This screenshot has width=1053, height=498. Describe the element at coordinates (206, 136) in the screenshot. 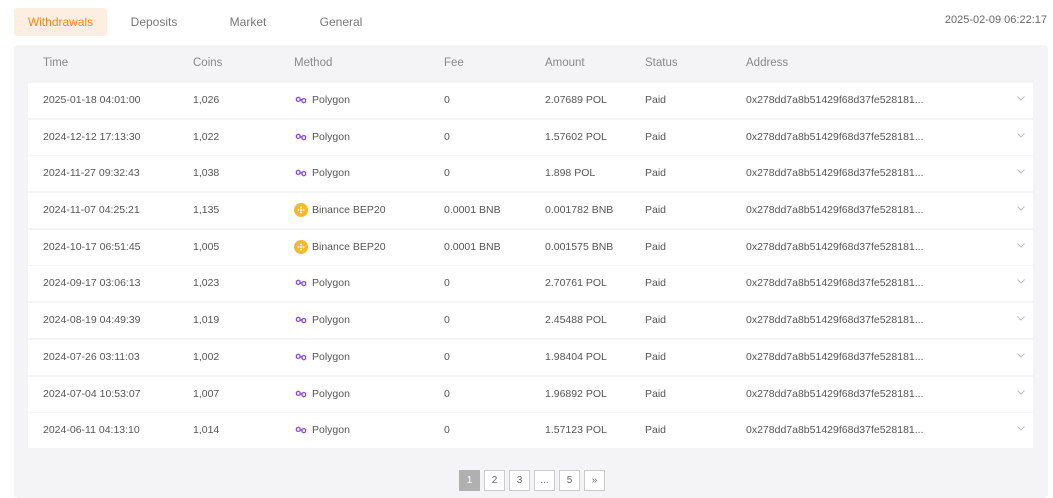

I see `cell-coins: 1,022` at that location.